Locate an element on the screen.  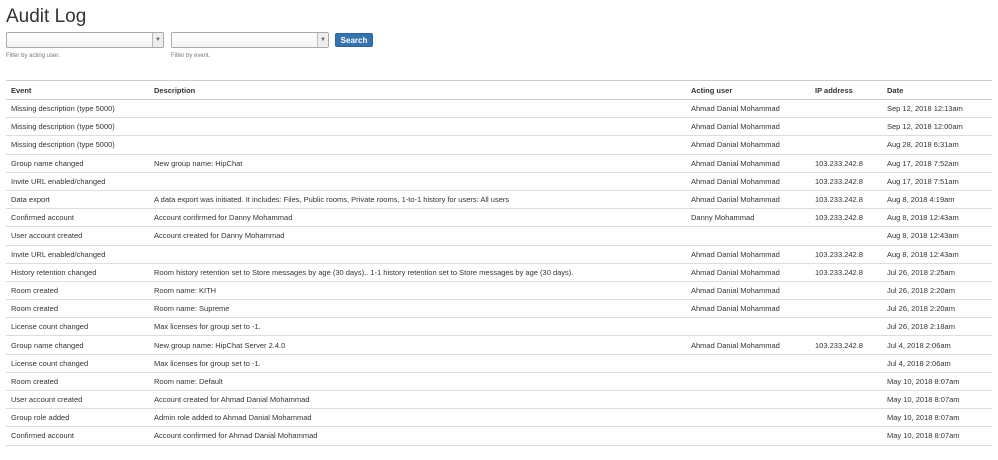
cell-event: Room created is located at coordinates (35, 309).